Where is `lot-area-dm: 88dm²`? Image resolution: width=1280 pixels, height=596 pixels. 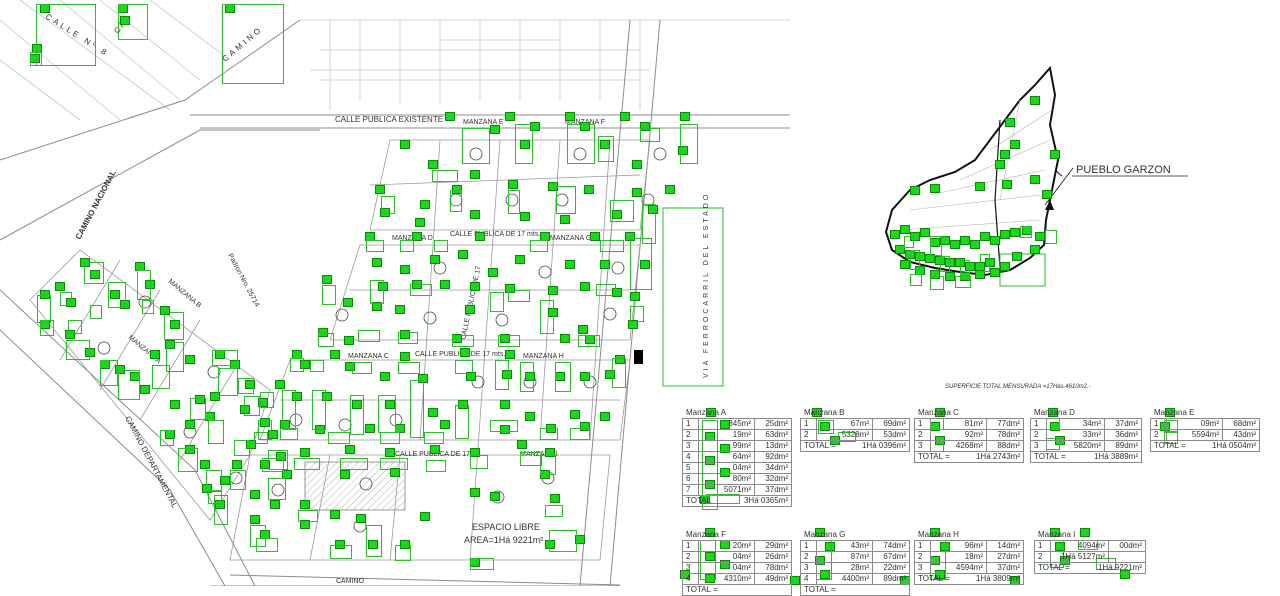
lot-area-dm: 88dm² is located at coordinates (1005, 446).